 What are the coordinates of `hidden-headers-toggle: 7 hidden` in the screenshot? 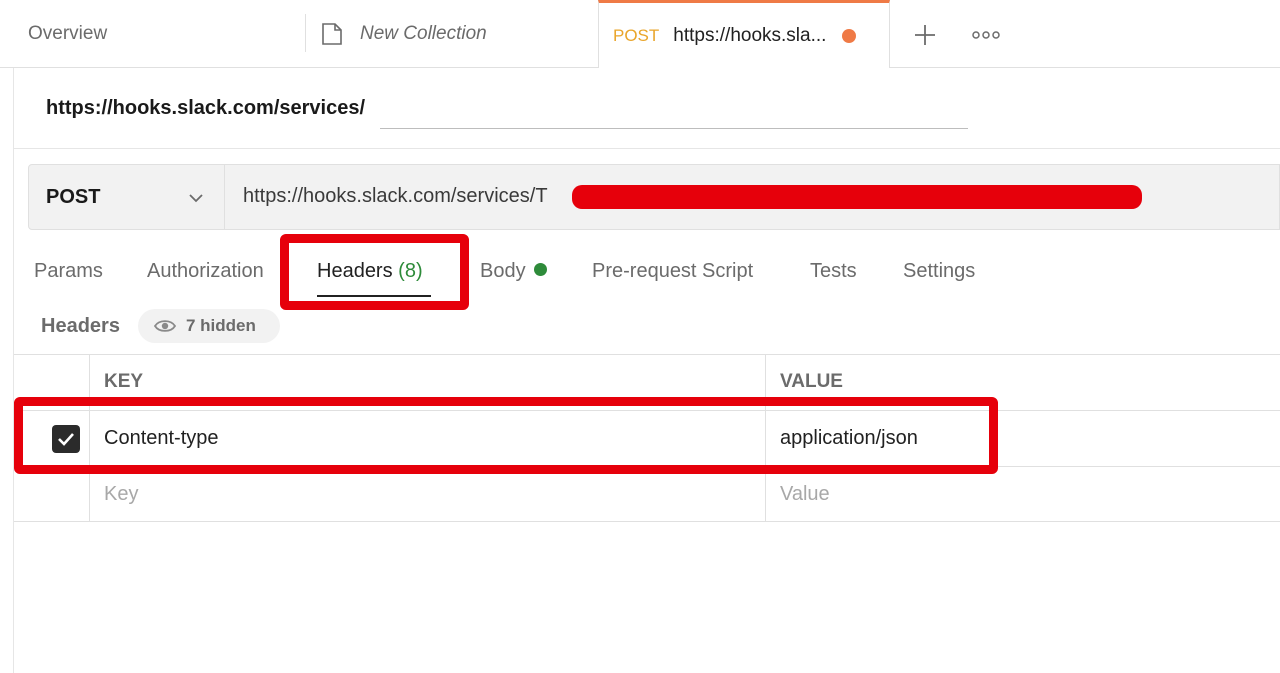 It's located at (209, 326).